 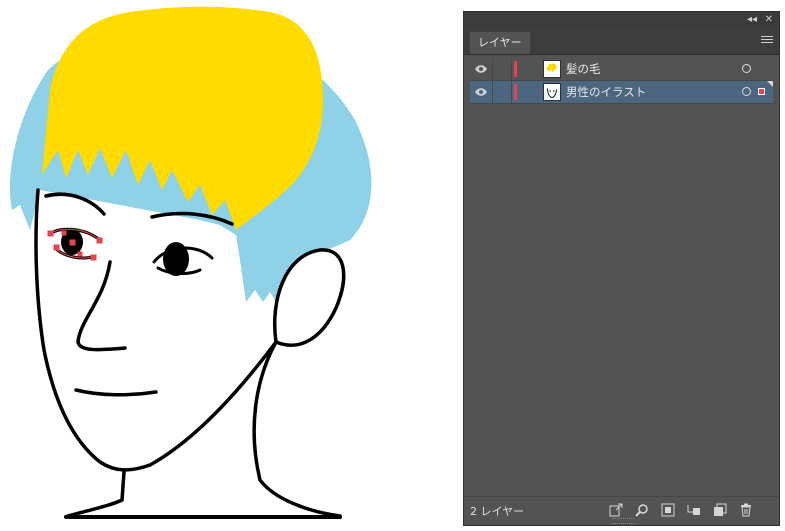 What do you see at coordinates (116, 392) in the screenshot?
I see `mouth-line` at bounding box center [116, 392].